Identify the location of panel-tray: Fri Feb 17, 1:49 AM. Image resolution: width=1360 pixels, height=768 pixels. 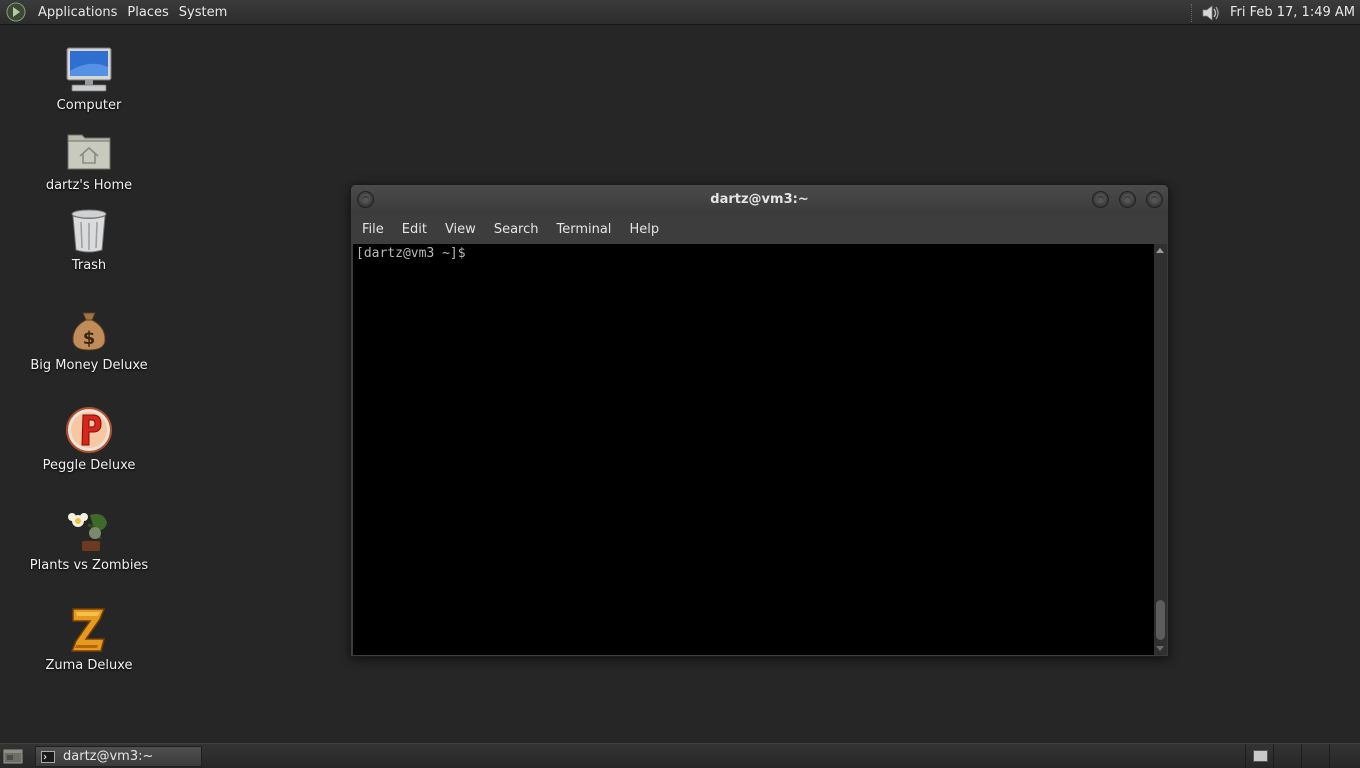
(1275, 12).